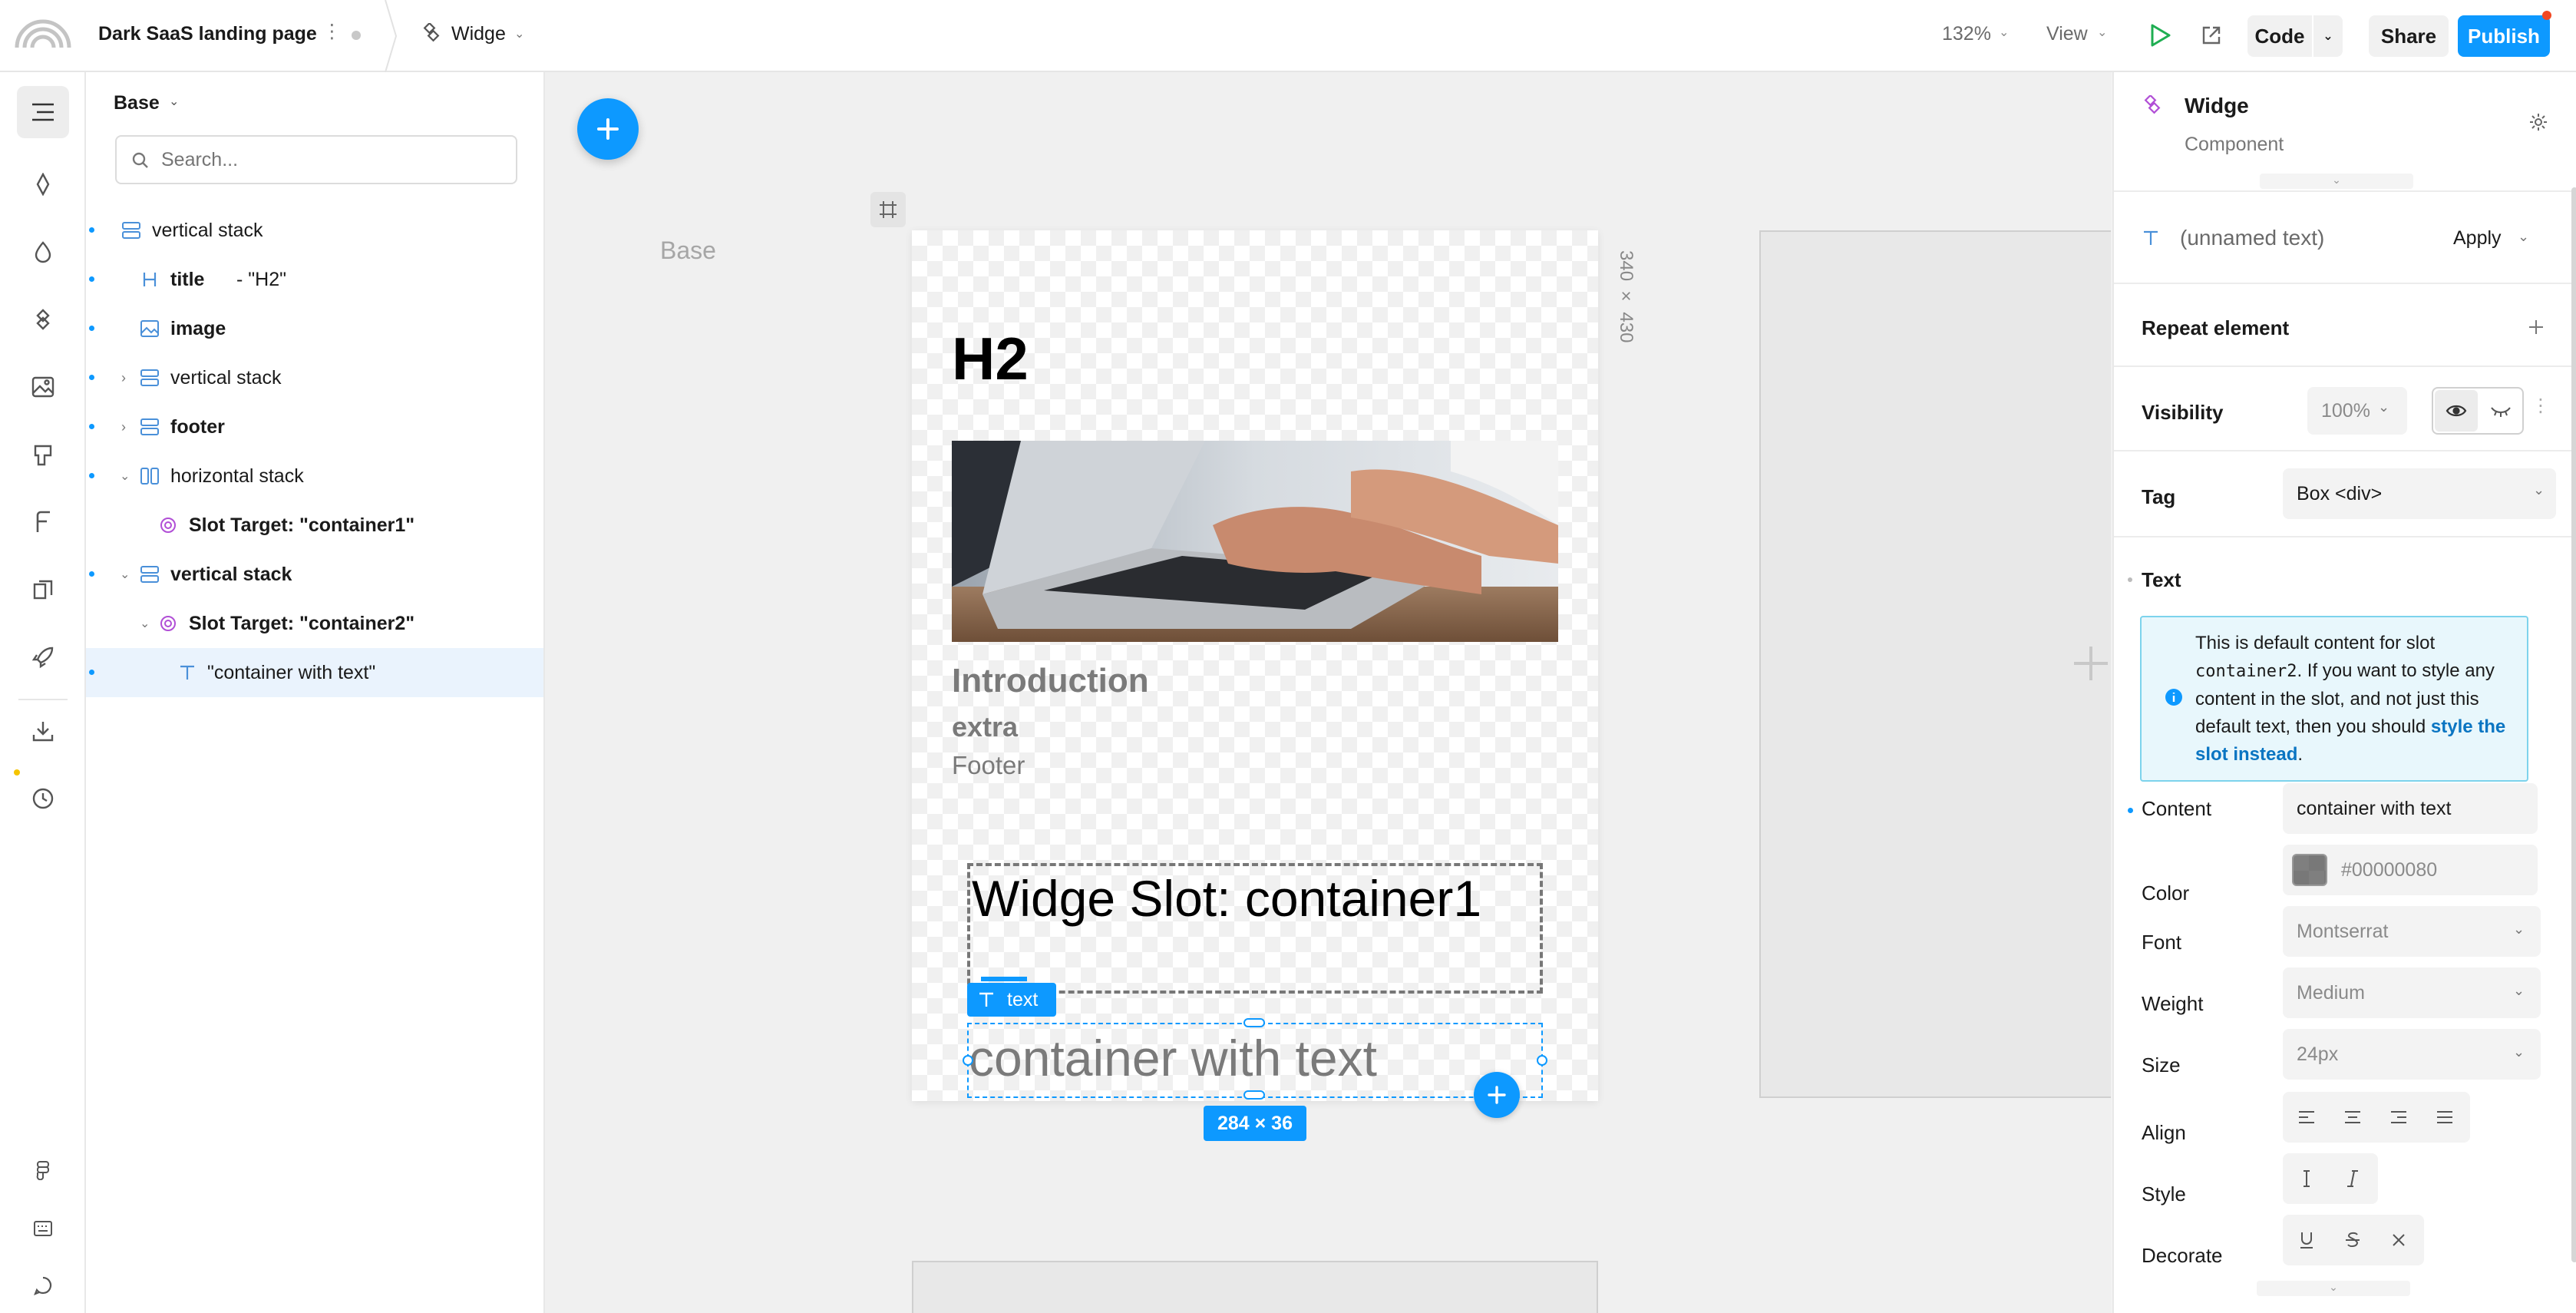 Image resolution: width=2576 pixels, height=1313 pixels. Describe the element at coordinates (608, 129) in the screenshot. I see `add-element-button` at that location.